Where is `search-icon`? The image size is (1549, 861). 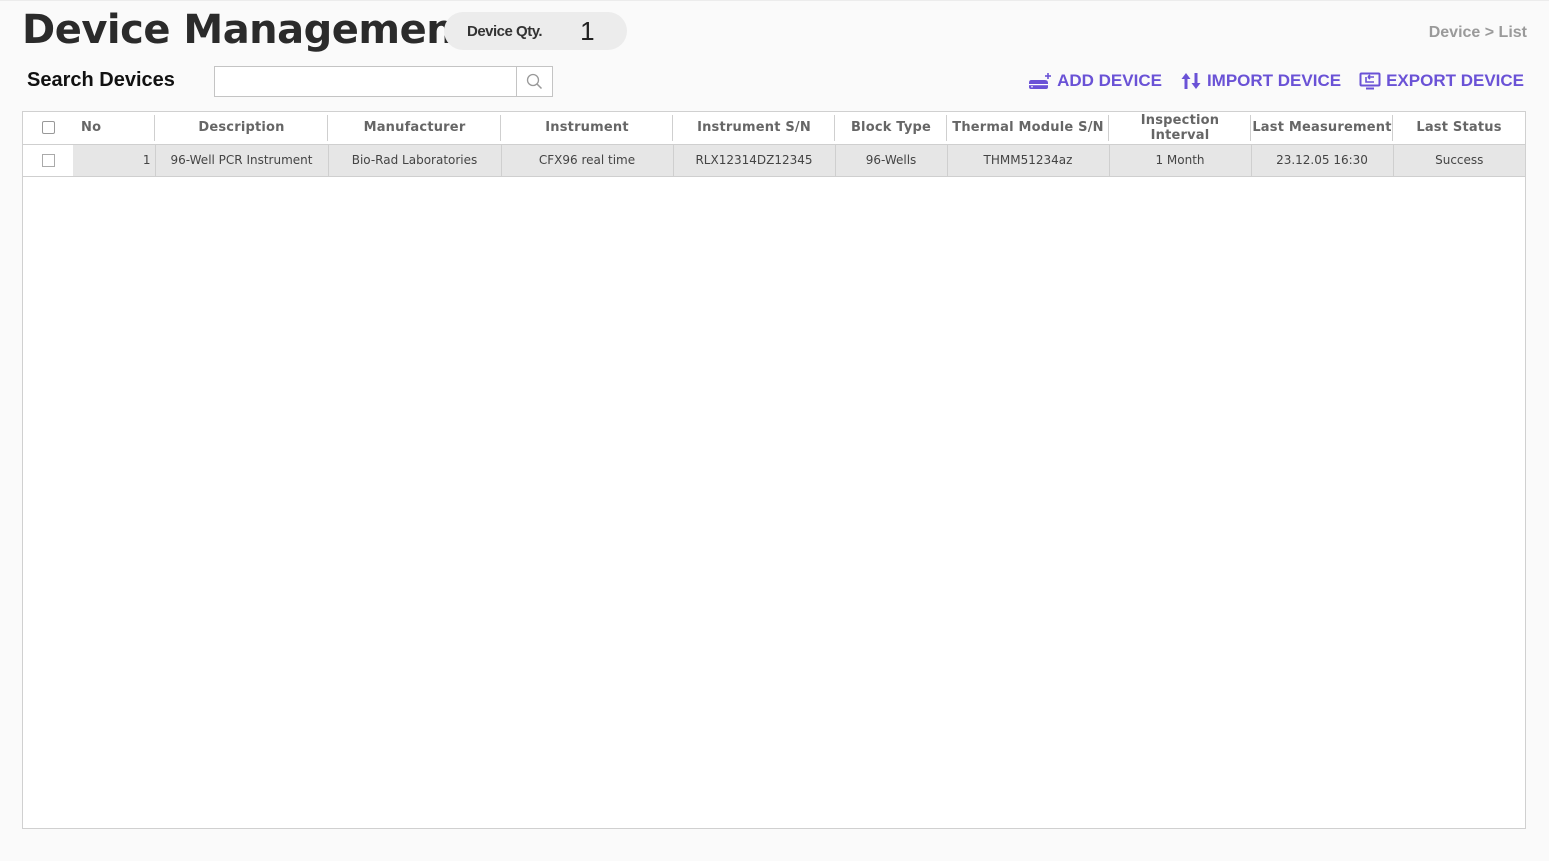 search-icon is located at coordinates (534, 81).